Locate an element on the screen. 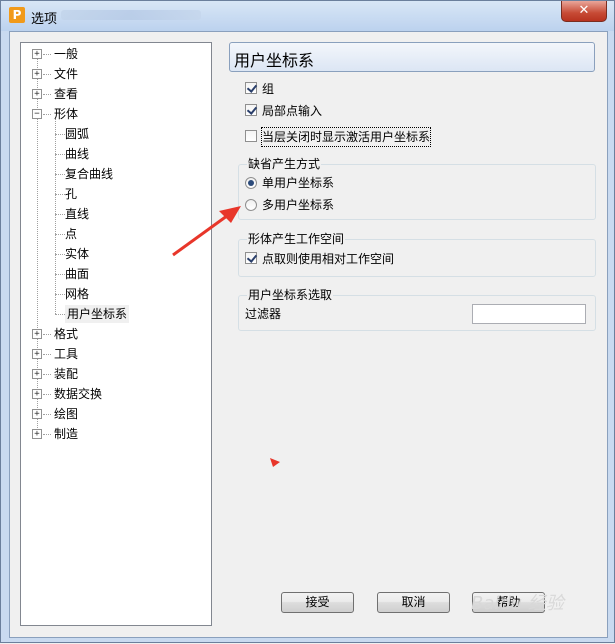  panel-title: 用户坐标系 is located at coordinates (274, 60).